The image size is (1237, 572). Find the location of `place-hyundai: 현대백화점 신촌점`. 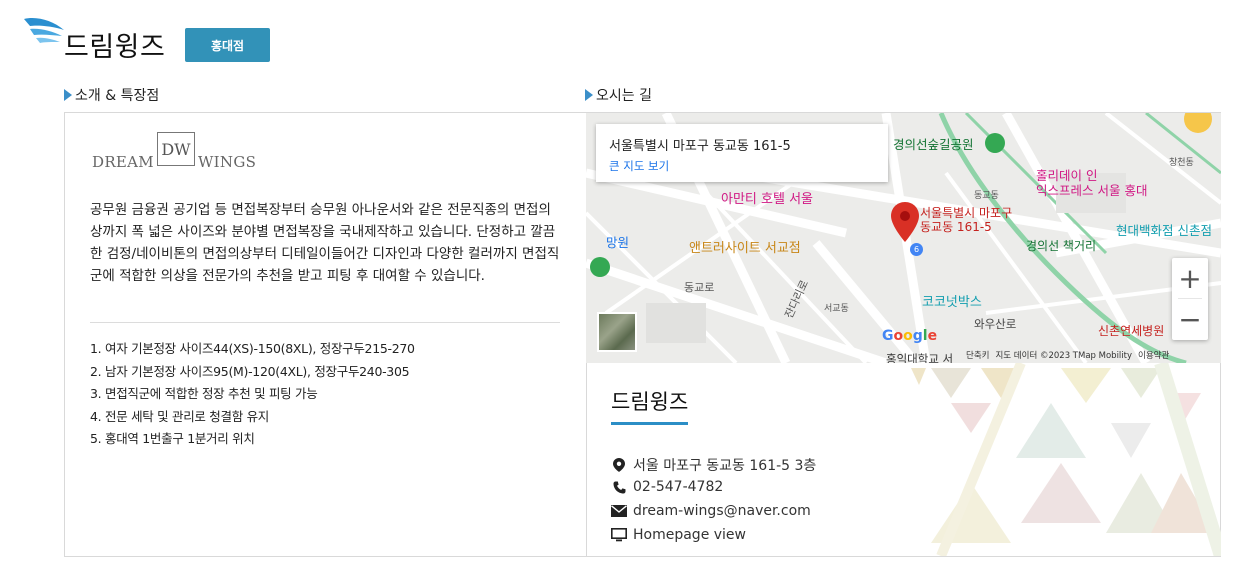

place-hyundai: 현대백화점 신촌점 is located at coordinates (1164, 229).